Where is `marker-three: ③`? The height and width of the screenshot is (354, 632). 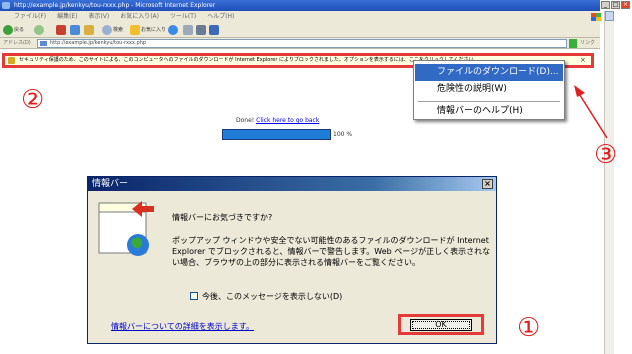
marker-three: ③ is located at coordinates (606, 155).